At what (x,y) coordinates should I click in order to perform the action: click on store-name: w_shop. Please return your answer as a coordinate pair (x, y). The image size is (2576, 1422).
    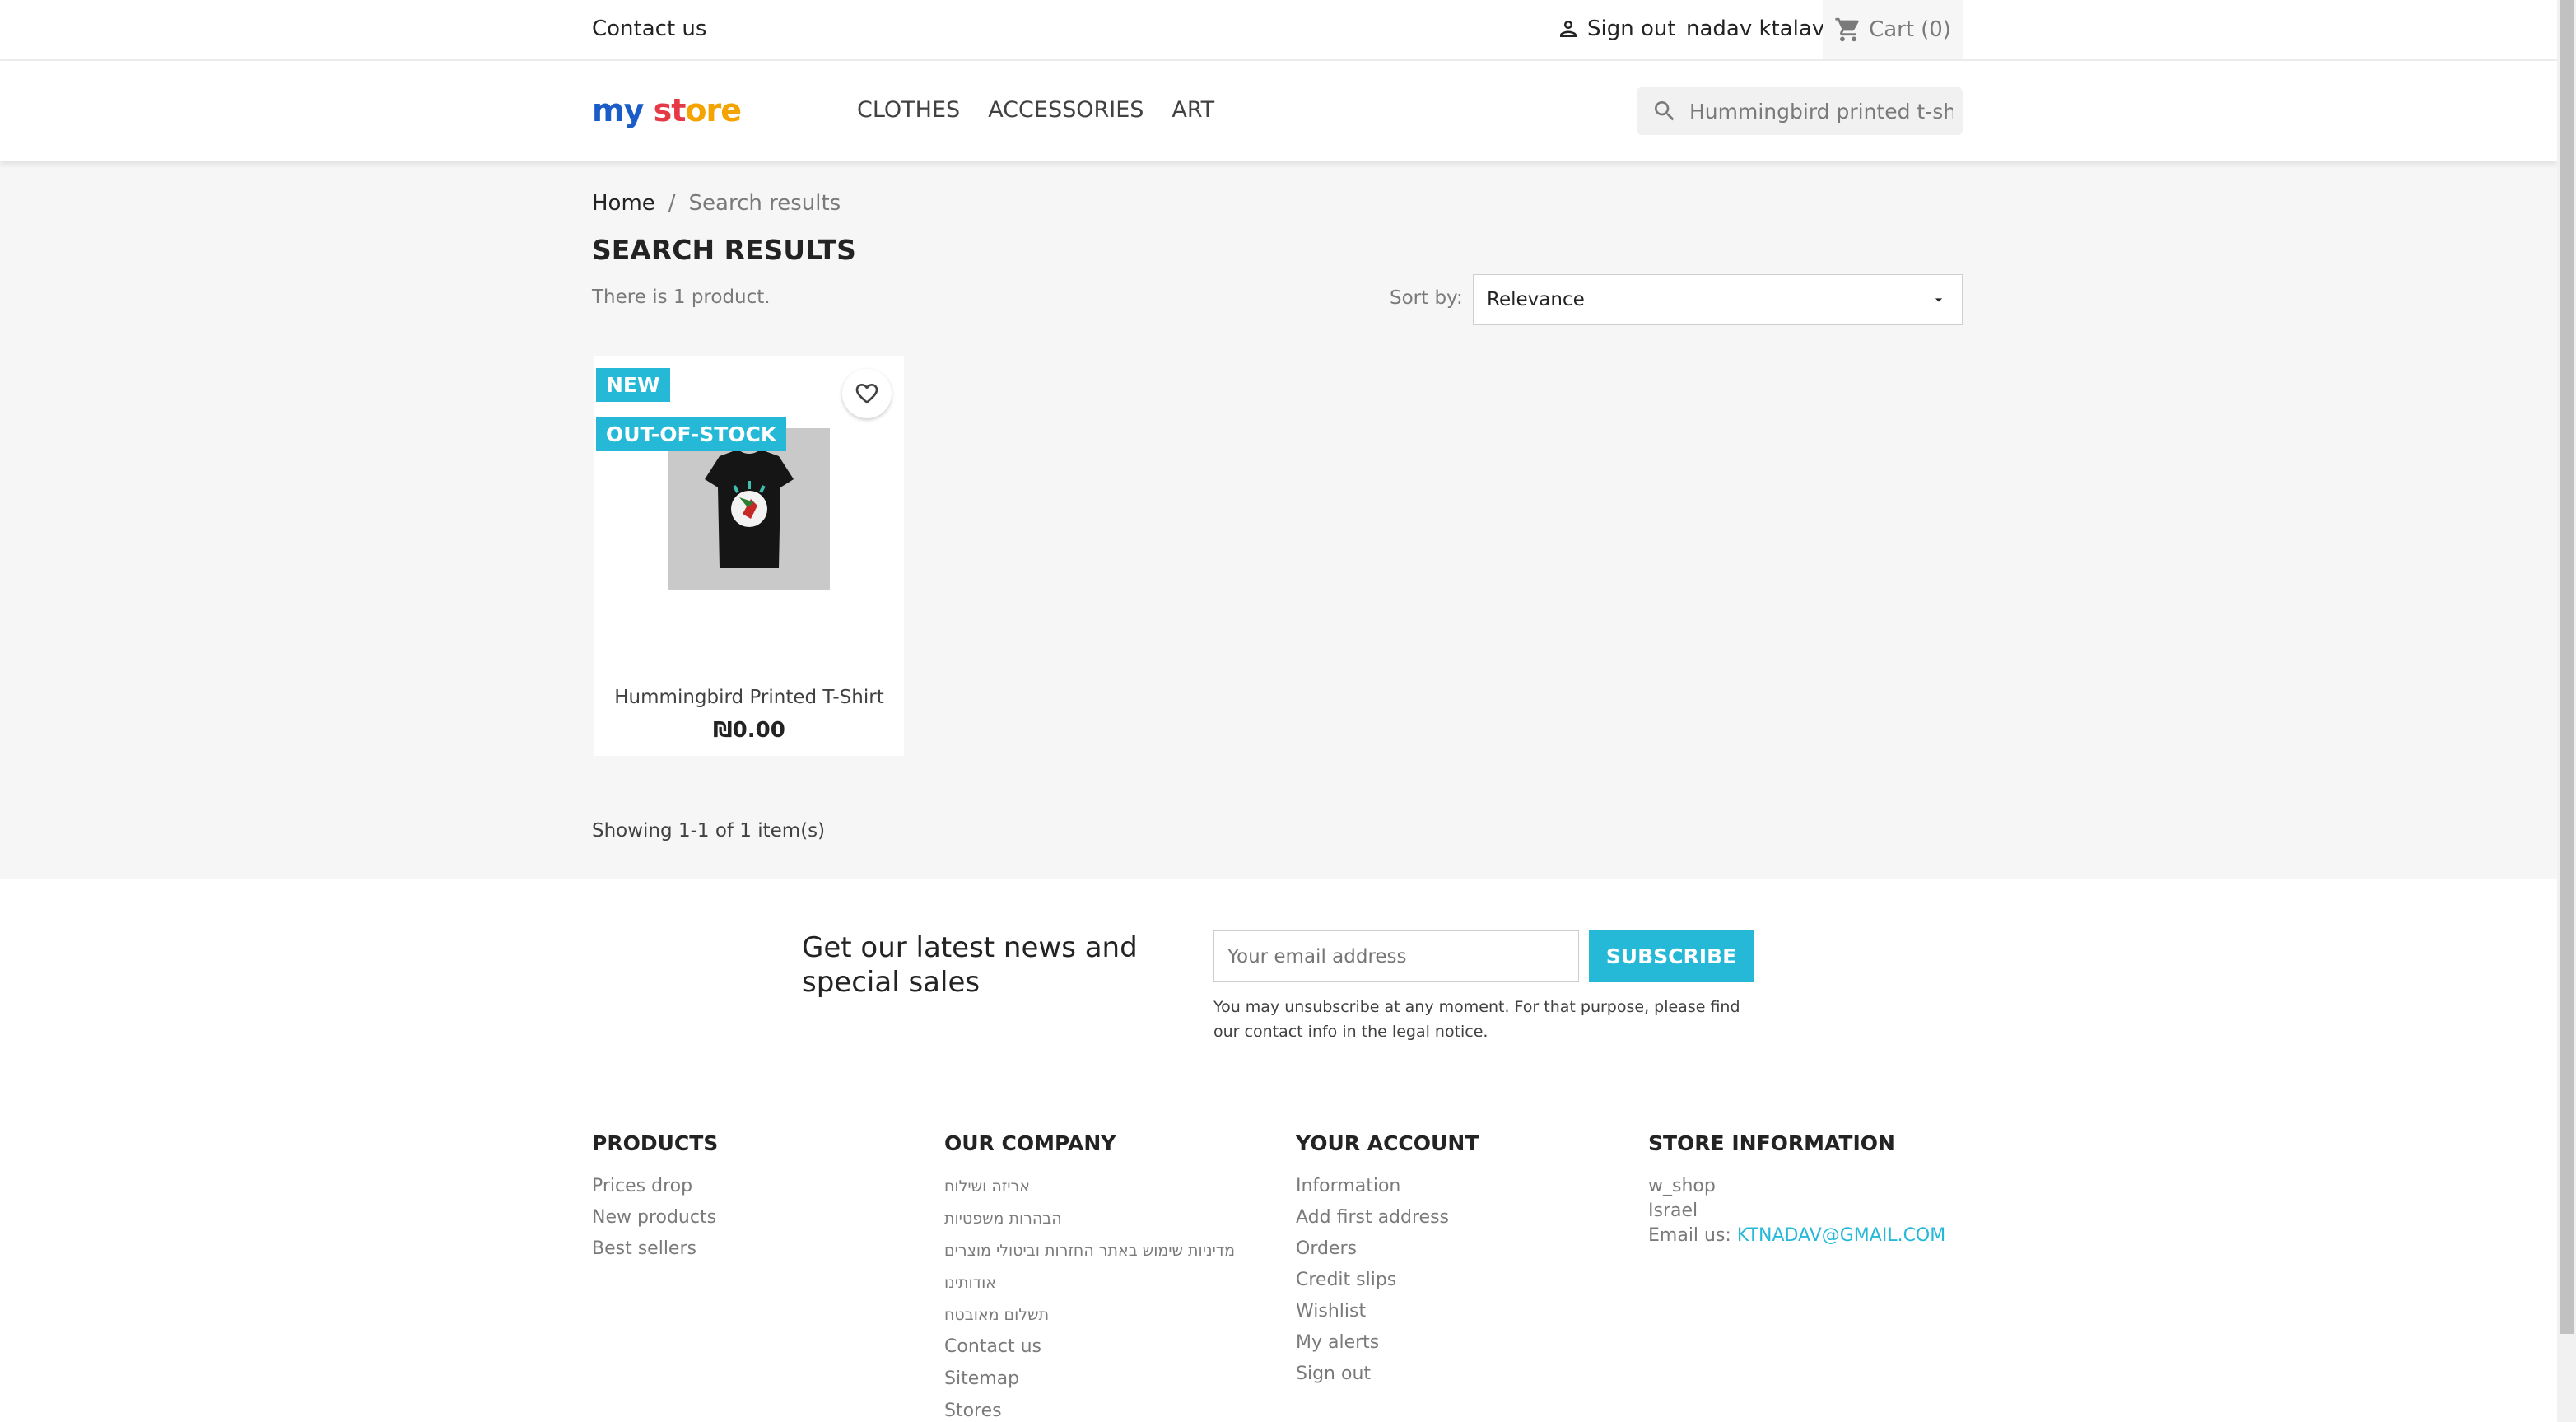
    Looking at the image, I should click on (1682, 1186).